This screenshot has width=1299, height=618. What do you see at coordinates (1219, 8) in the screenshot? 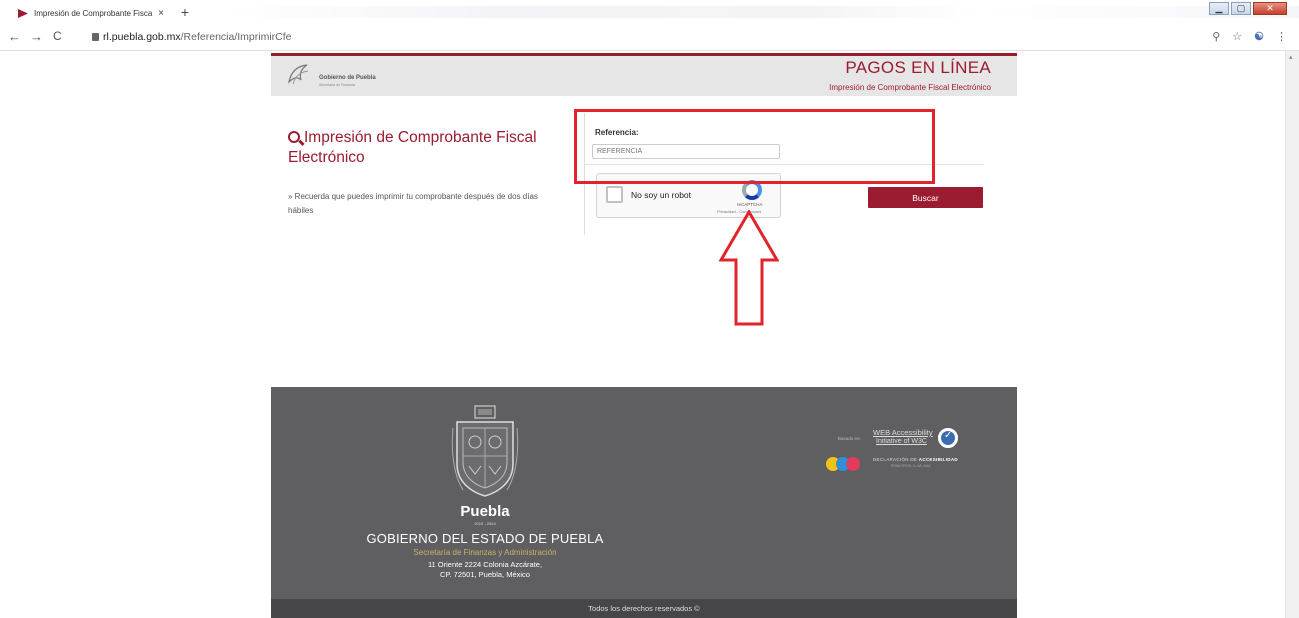
I see `minimize-button: ▁` at bounding box center [1219, 8].